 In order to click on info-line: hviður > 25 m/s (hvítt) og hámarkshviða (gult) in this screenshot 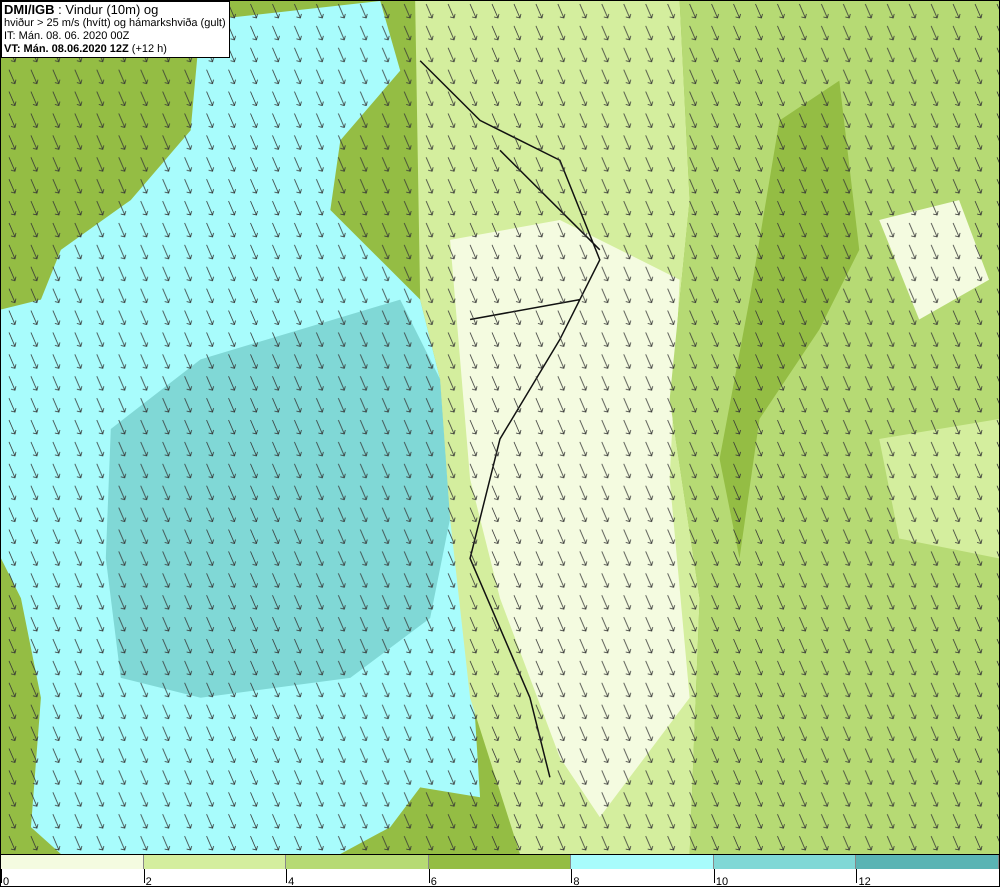, I will do `click(115, 23)`.